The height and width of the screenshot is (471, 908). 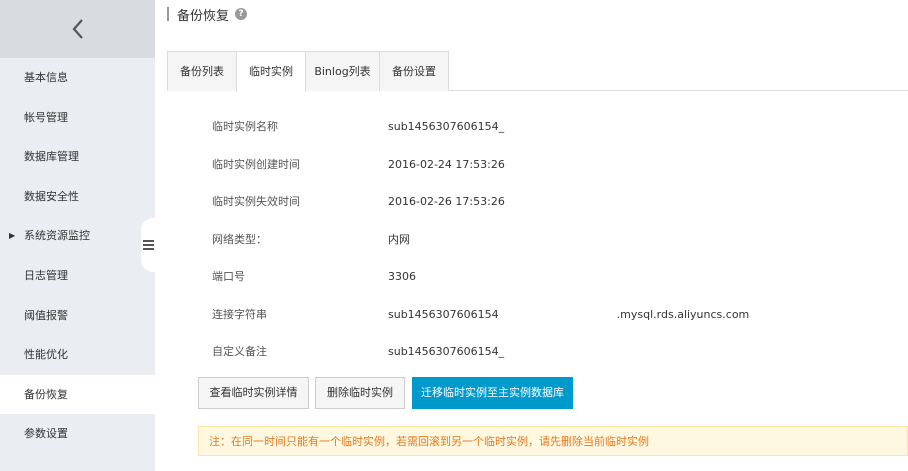 I want to click on sidebar-item-parameters: 参数设置, so click(x=77, y=434).